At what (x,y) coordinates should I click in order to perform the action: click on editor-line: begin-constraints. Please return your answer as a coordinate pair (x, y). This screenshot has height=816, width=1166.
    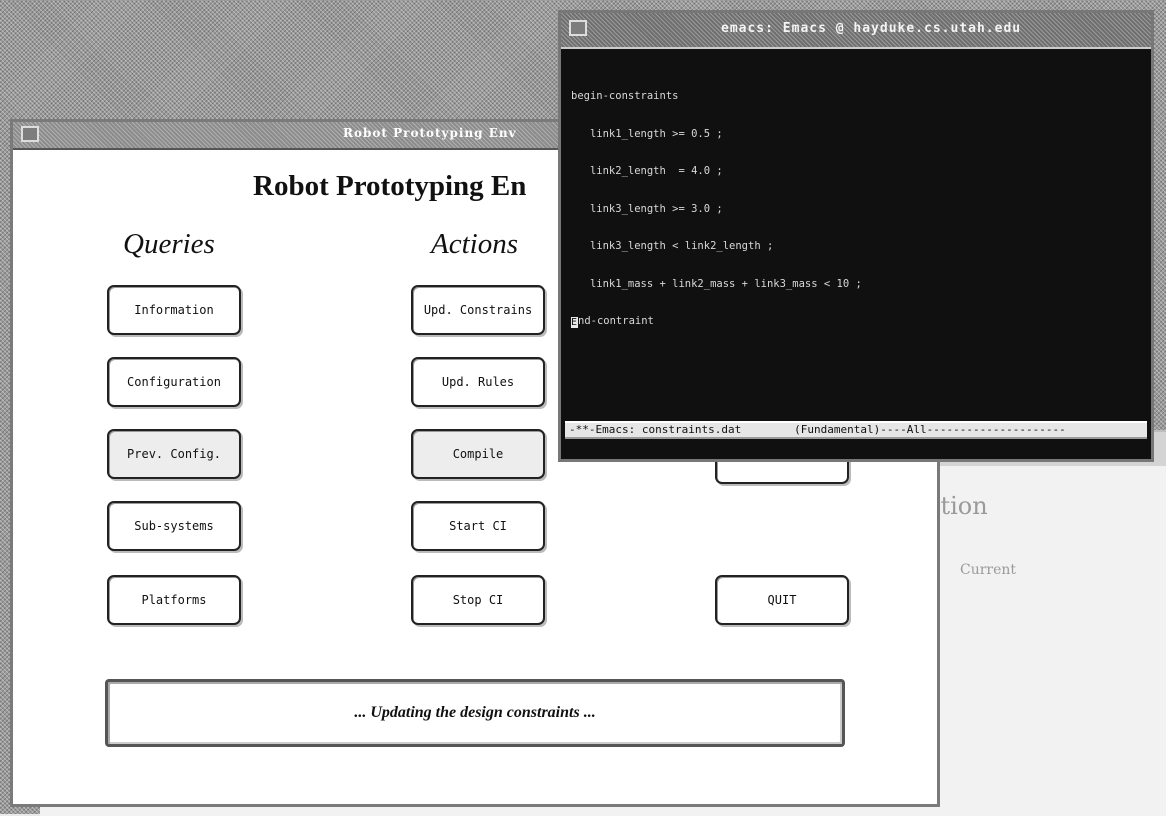
    Looking at the image, I should click on (625, 96).